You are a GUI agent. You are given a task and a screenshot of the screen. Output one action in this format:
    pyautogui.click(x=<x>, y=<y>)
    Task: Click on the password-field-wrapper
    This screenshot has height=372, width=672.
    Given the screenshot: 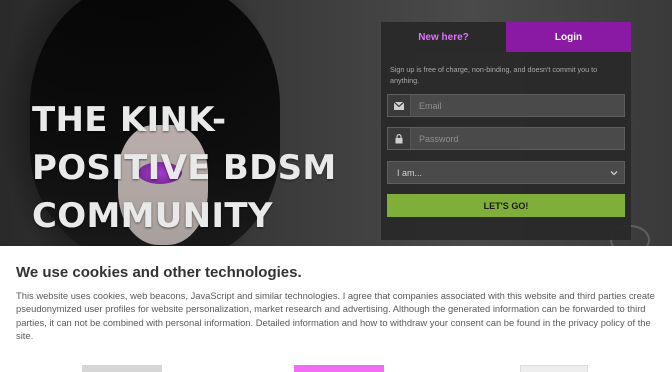 What is the action you would take?
    pyautogui.click(x=506, y=138)
    